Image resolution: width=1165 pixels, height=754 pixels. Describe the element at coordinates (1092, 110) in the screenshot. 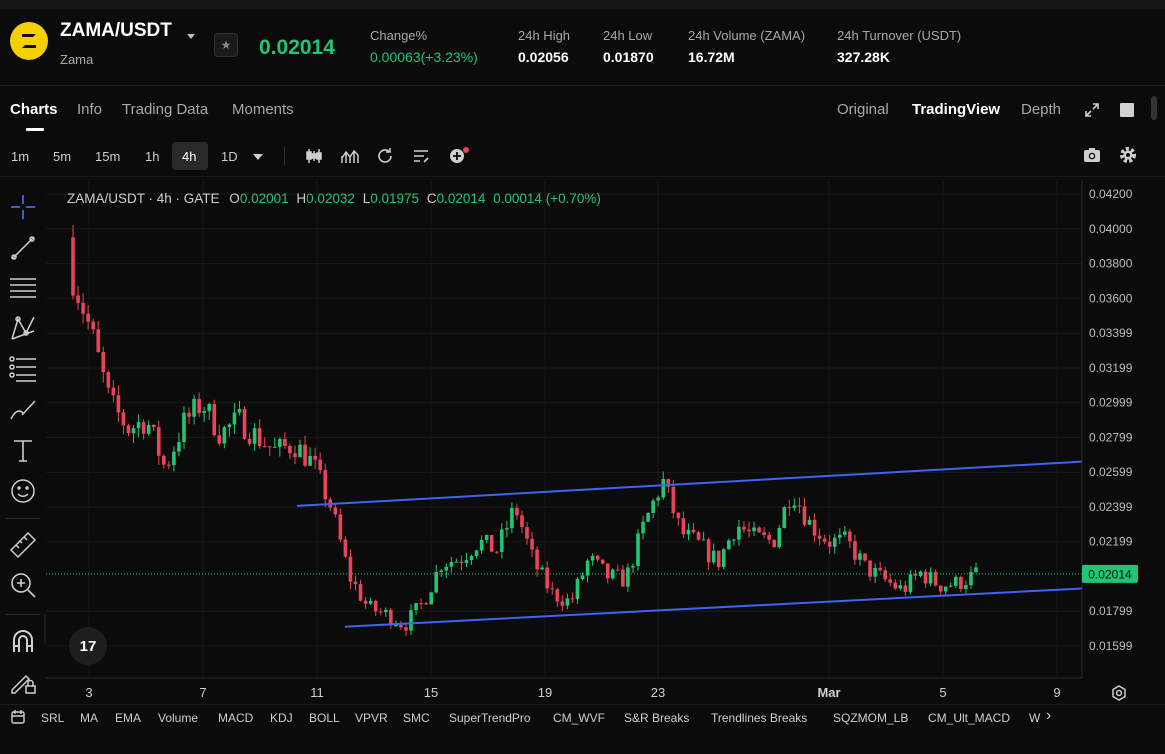

I see `expand-icon` at that location.